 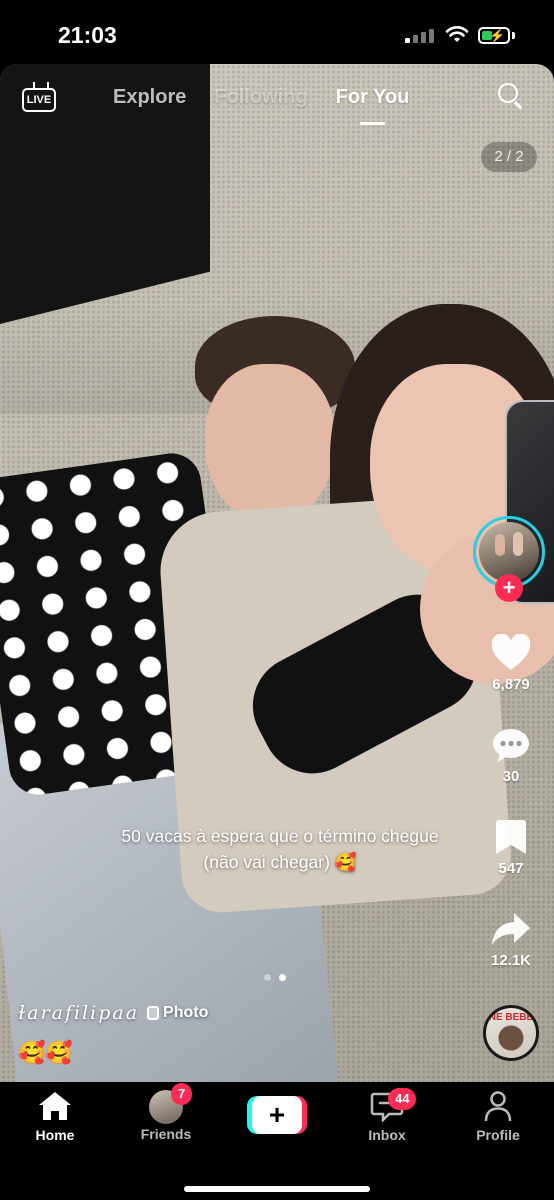 What do you see at coordinates (149, 97) in the screenshot?
I see `tab-explore: Explore` at bounding box center [149, 97].